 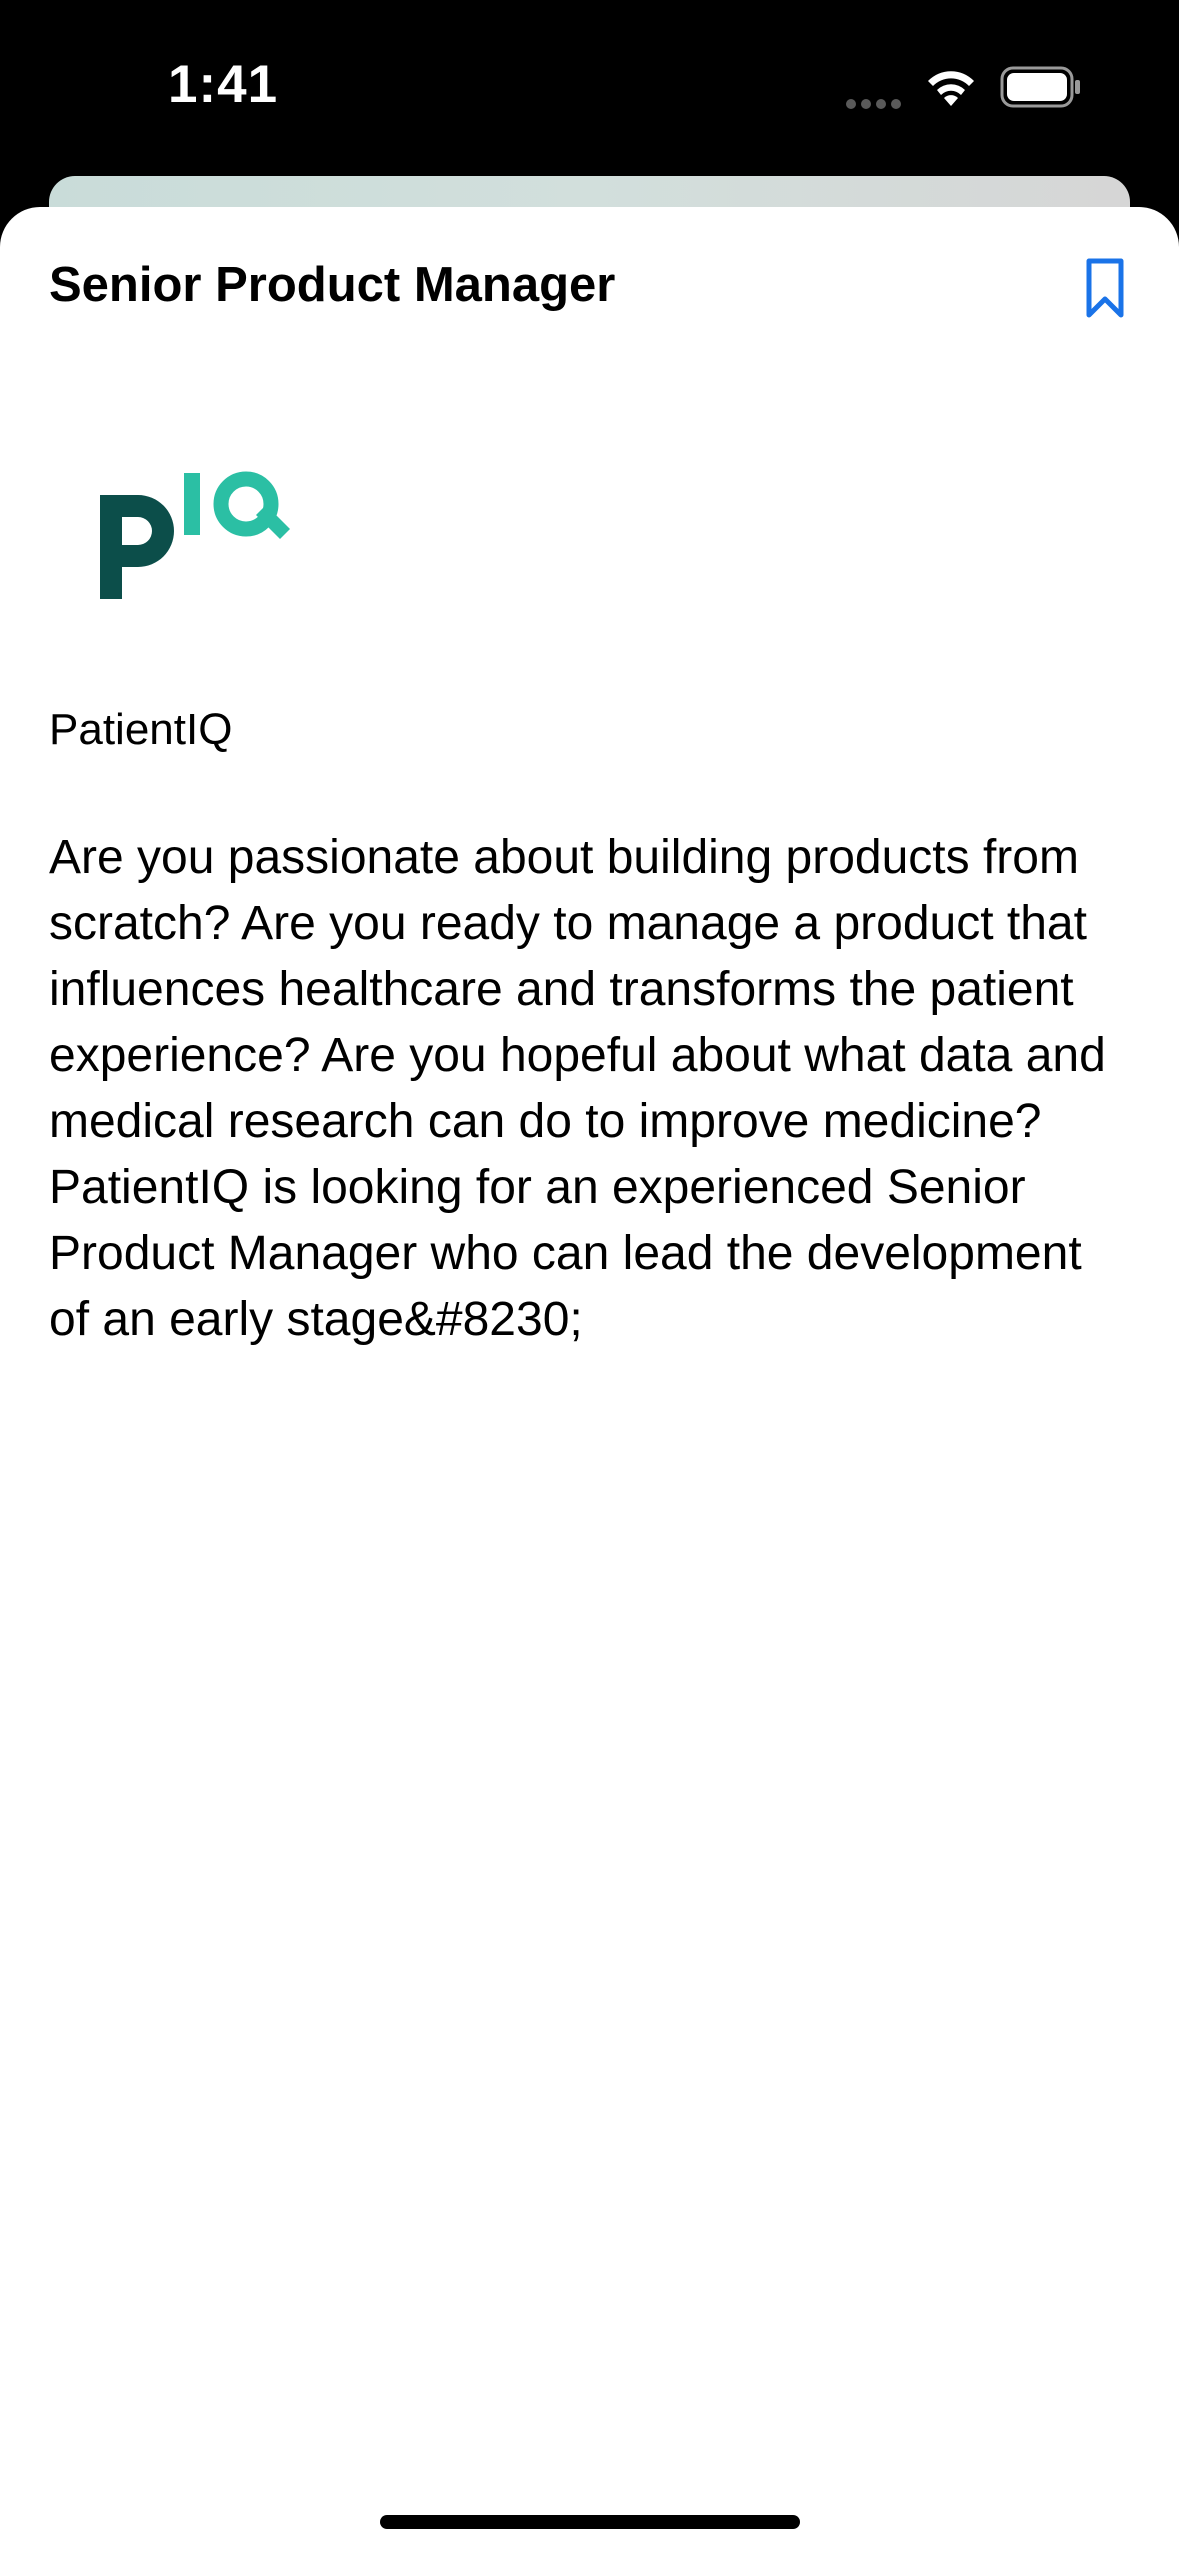 I want to click on job-title: Senior Product Manager, so click(x=332, y=285).